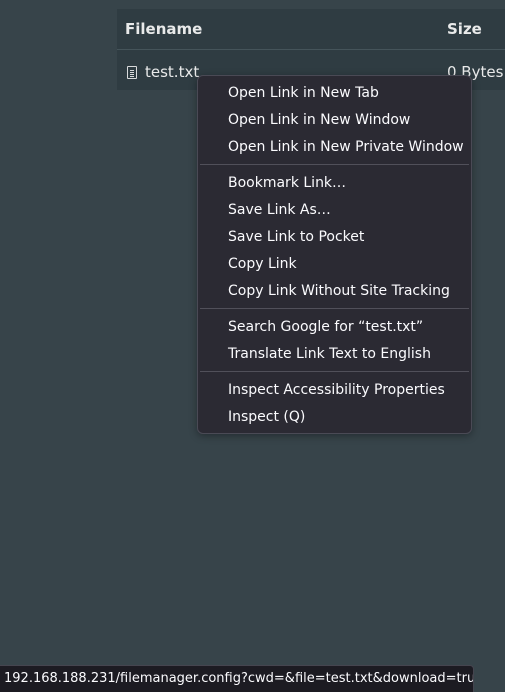 The image size is (505, 692). What do you see at coordinates (311, 29) in the screenshot?
I see `table-header: Filename Size` at bounding box center [311, 29].